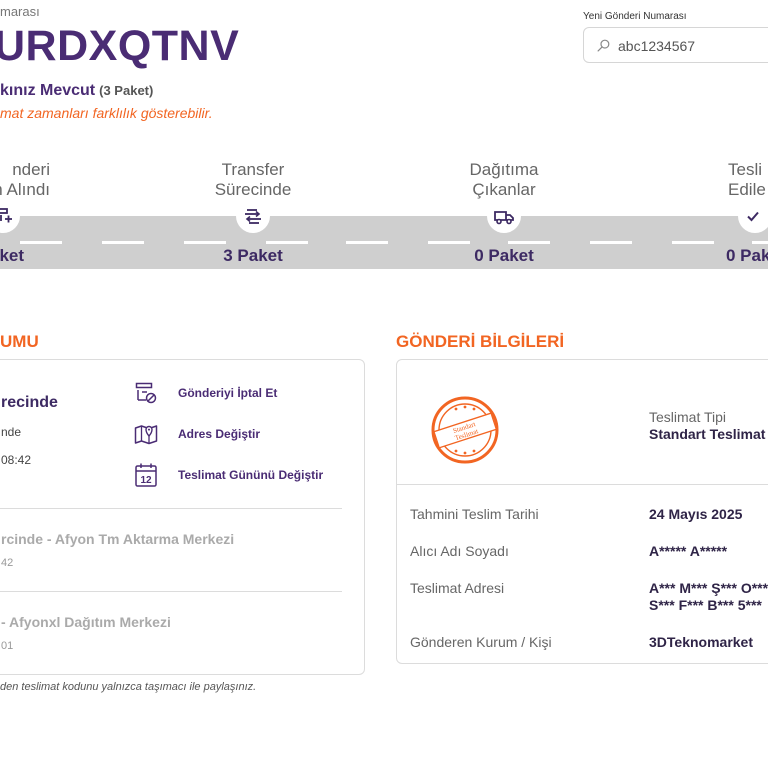  What do you see at coordinates (12, 255) in the screenshot?
I see `step-received-count: aket` at bounding box center [12, 255].